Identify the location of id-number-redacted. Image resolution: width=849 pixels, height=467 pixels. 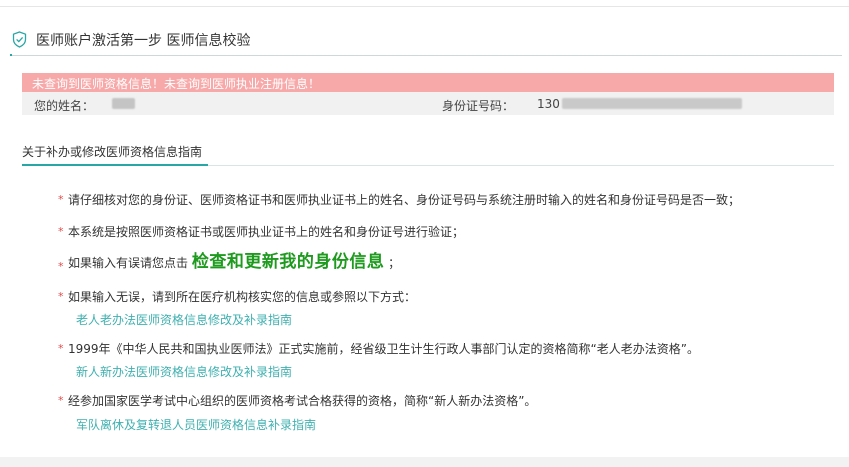
(652, 103).